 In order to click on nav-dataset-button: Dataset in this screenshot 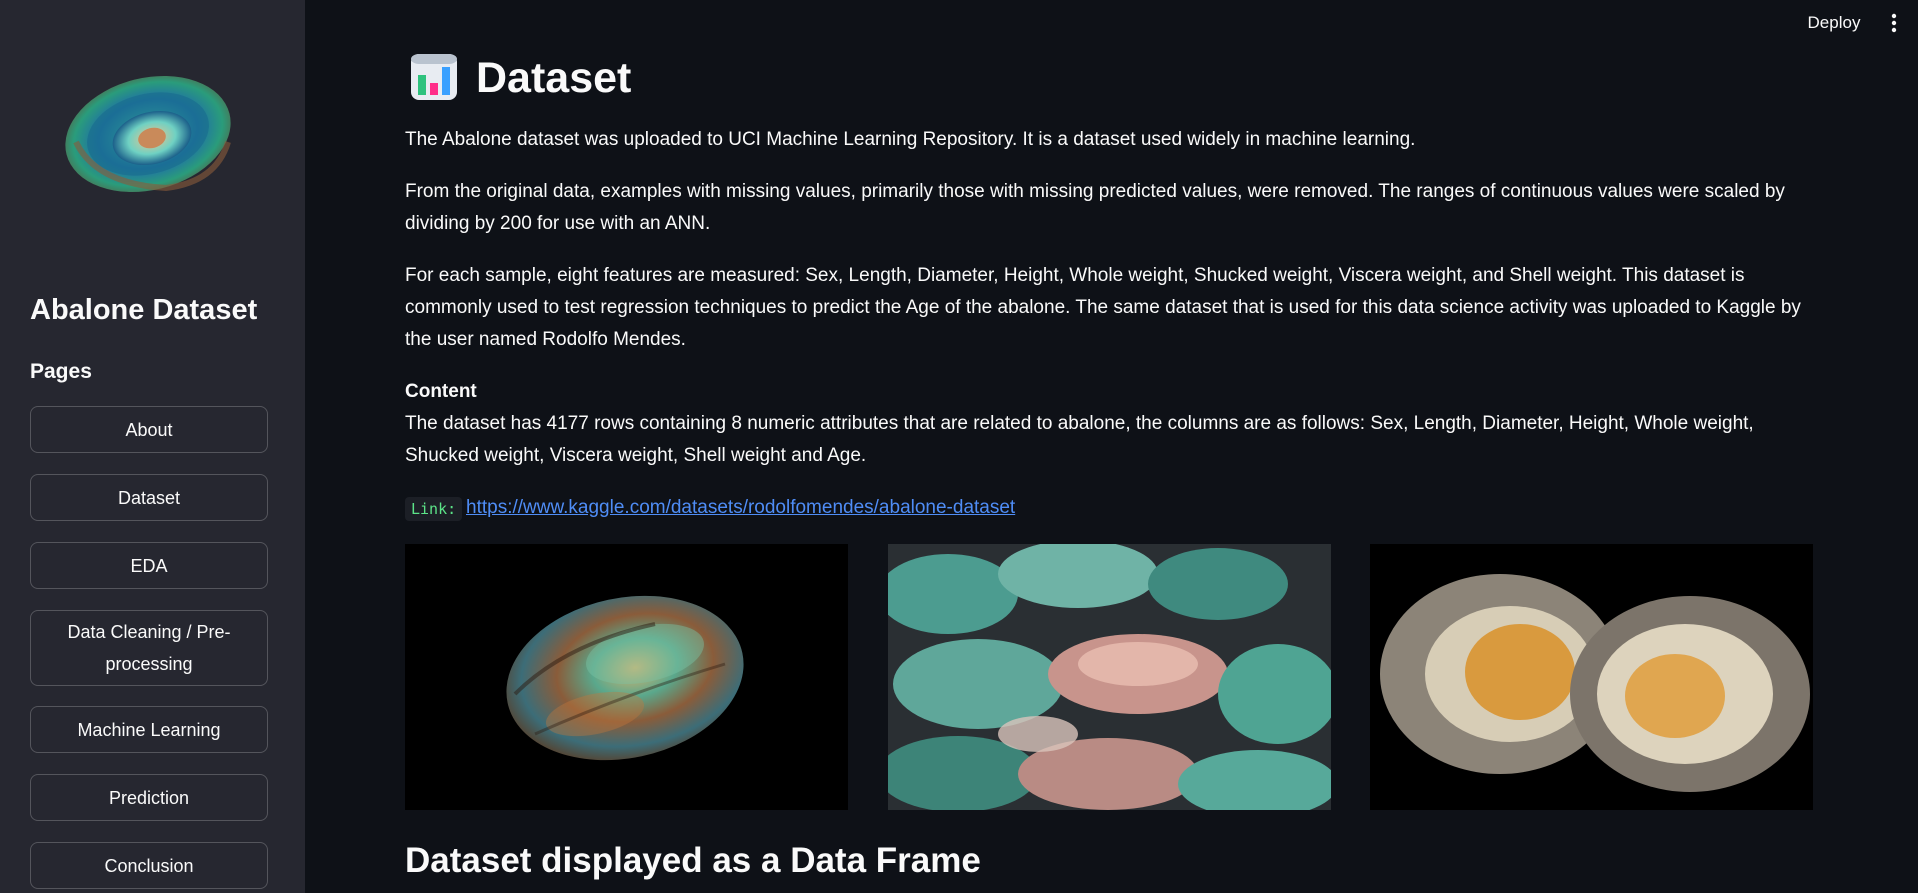, I will do `click(149, 497)`.